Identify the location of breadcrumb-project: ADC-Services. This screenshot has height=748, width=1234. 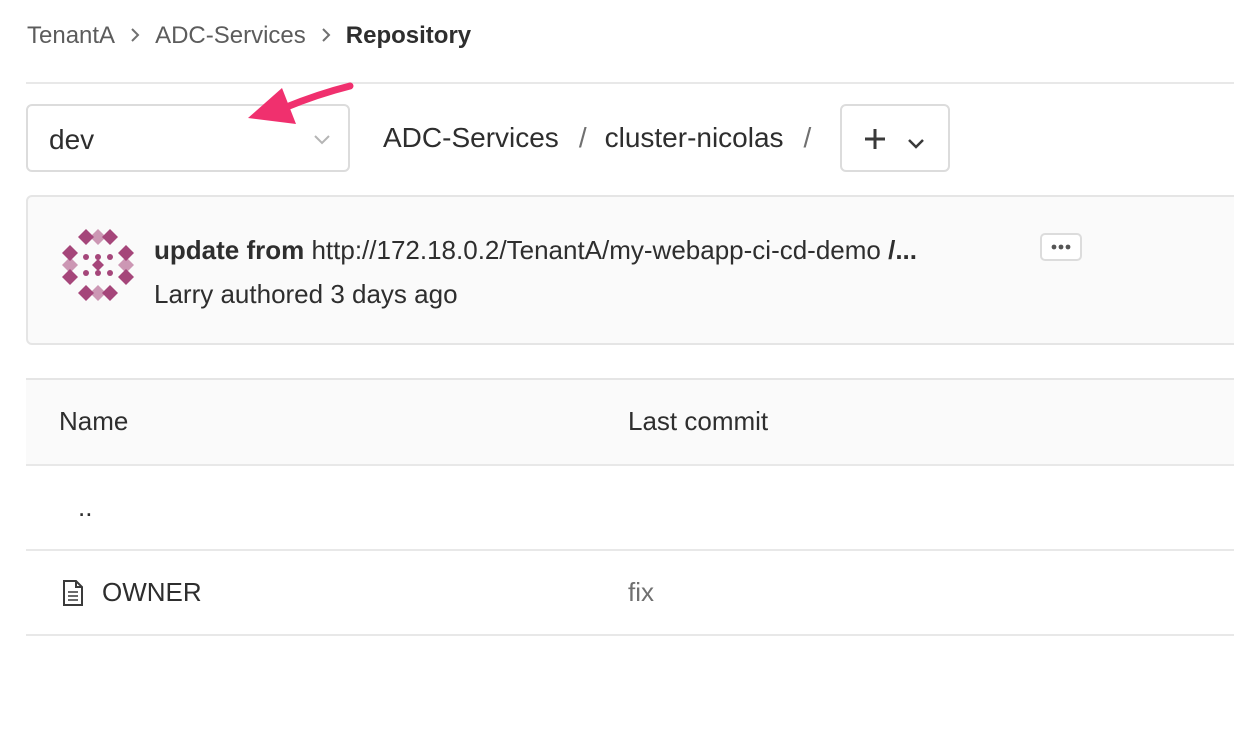
(230, 36).